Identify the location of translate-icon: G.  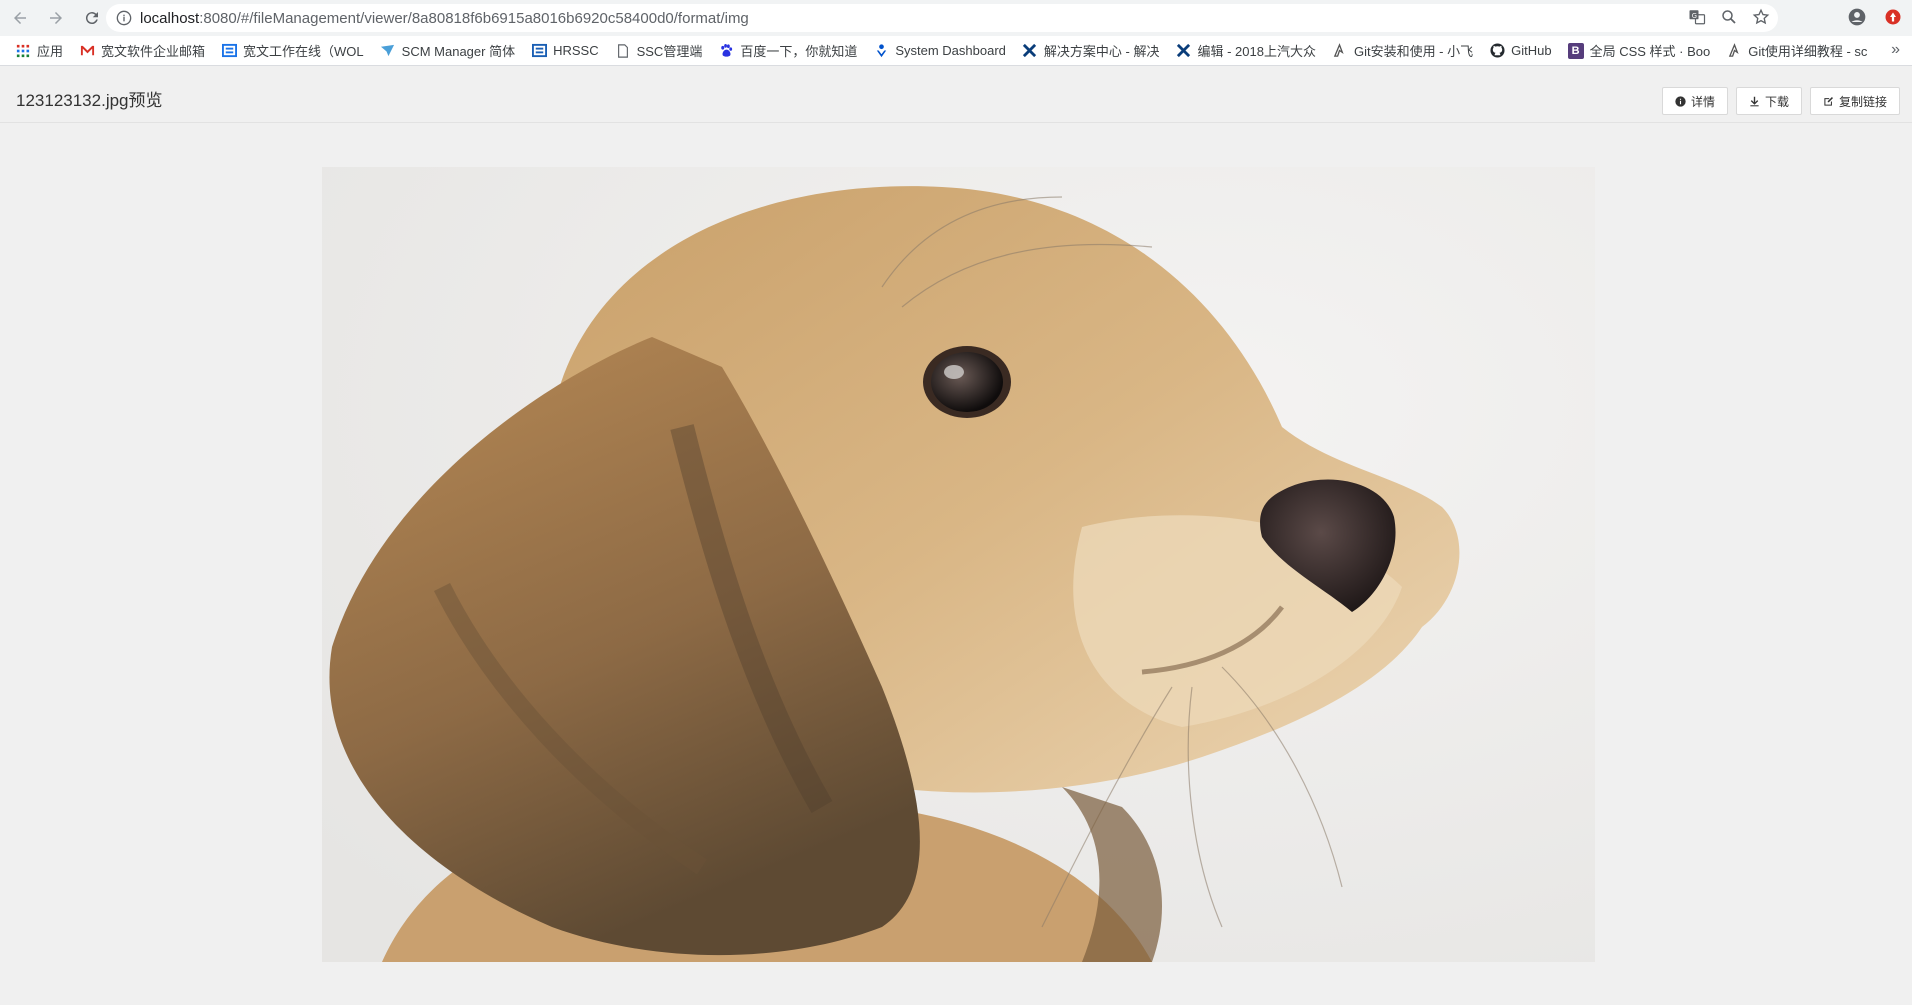
(1697, 17).